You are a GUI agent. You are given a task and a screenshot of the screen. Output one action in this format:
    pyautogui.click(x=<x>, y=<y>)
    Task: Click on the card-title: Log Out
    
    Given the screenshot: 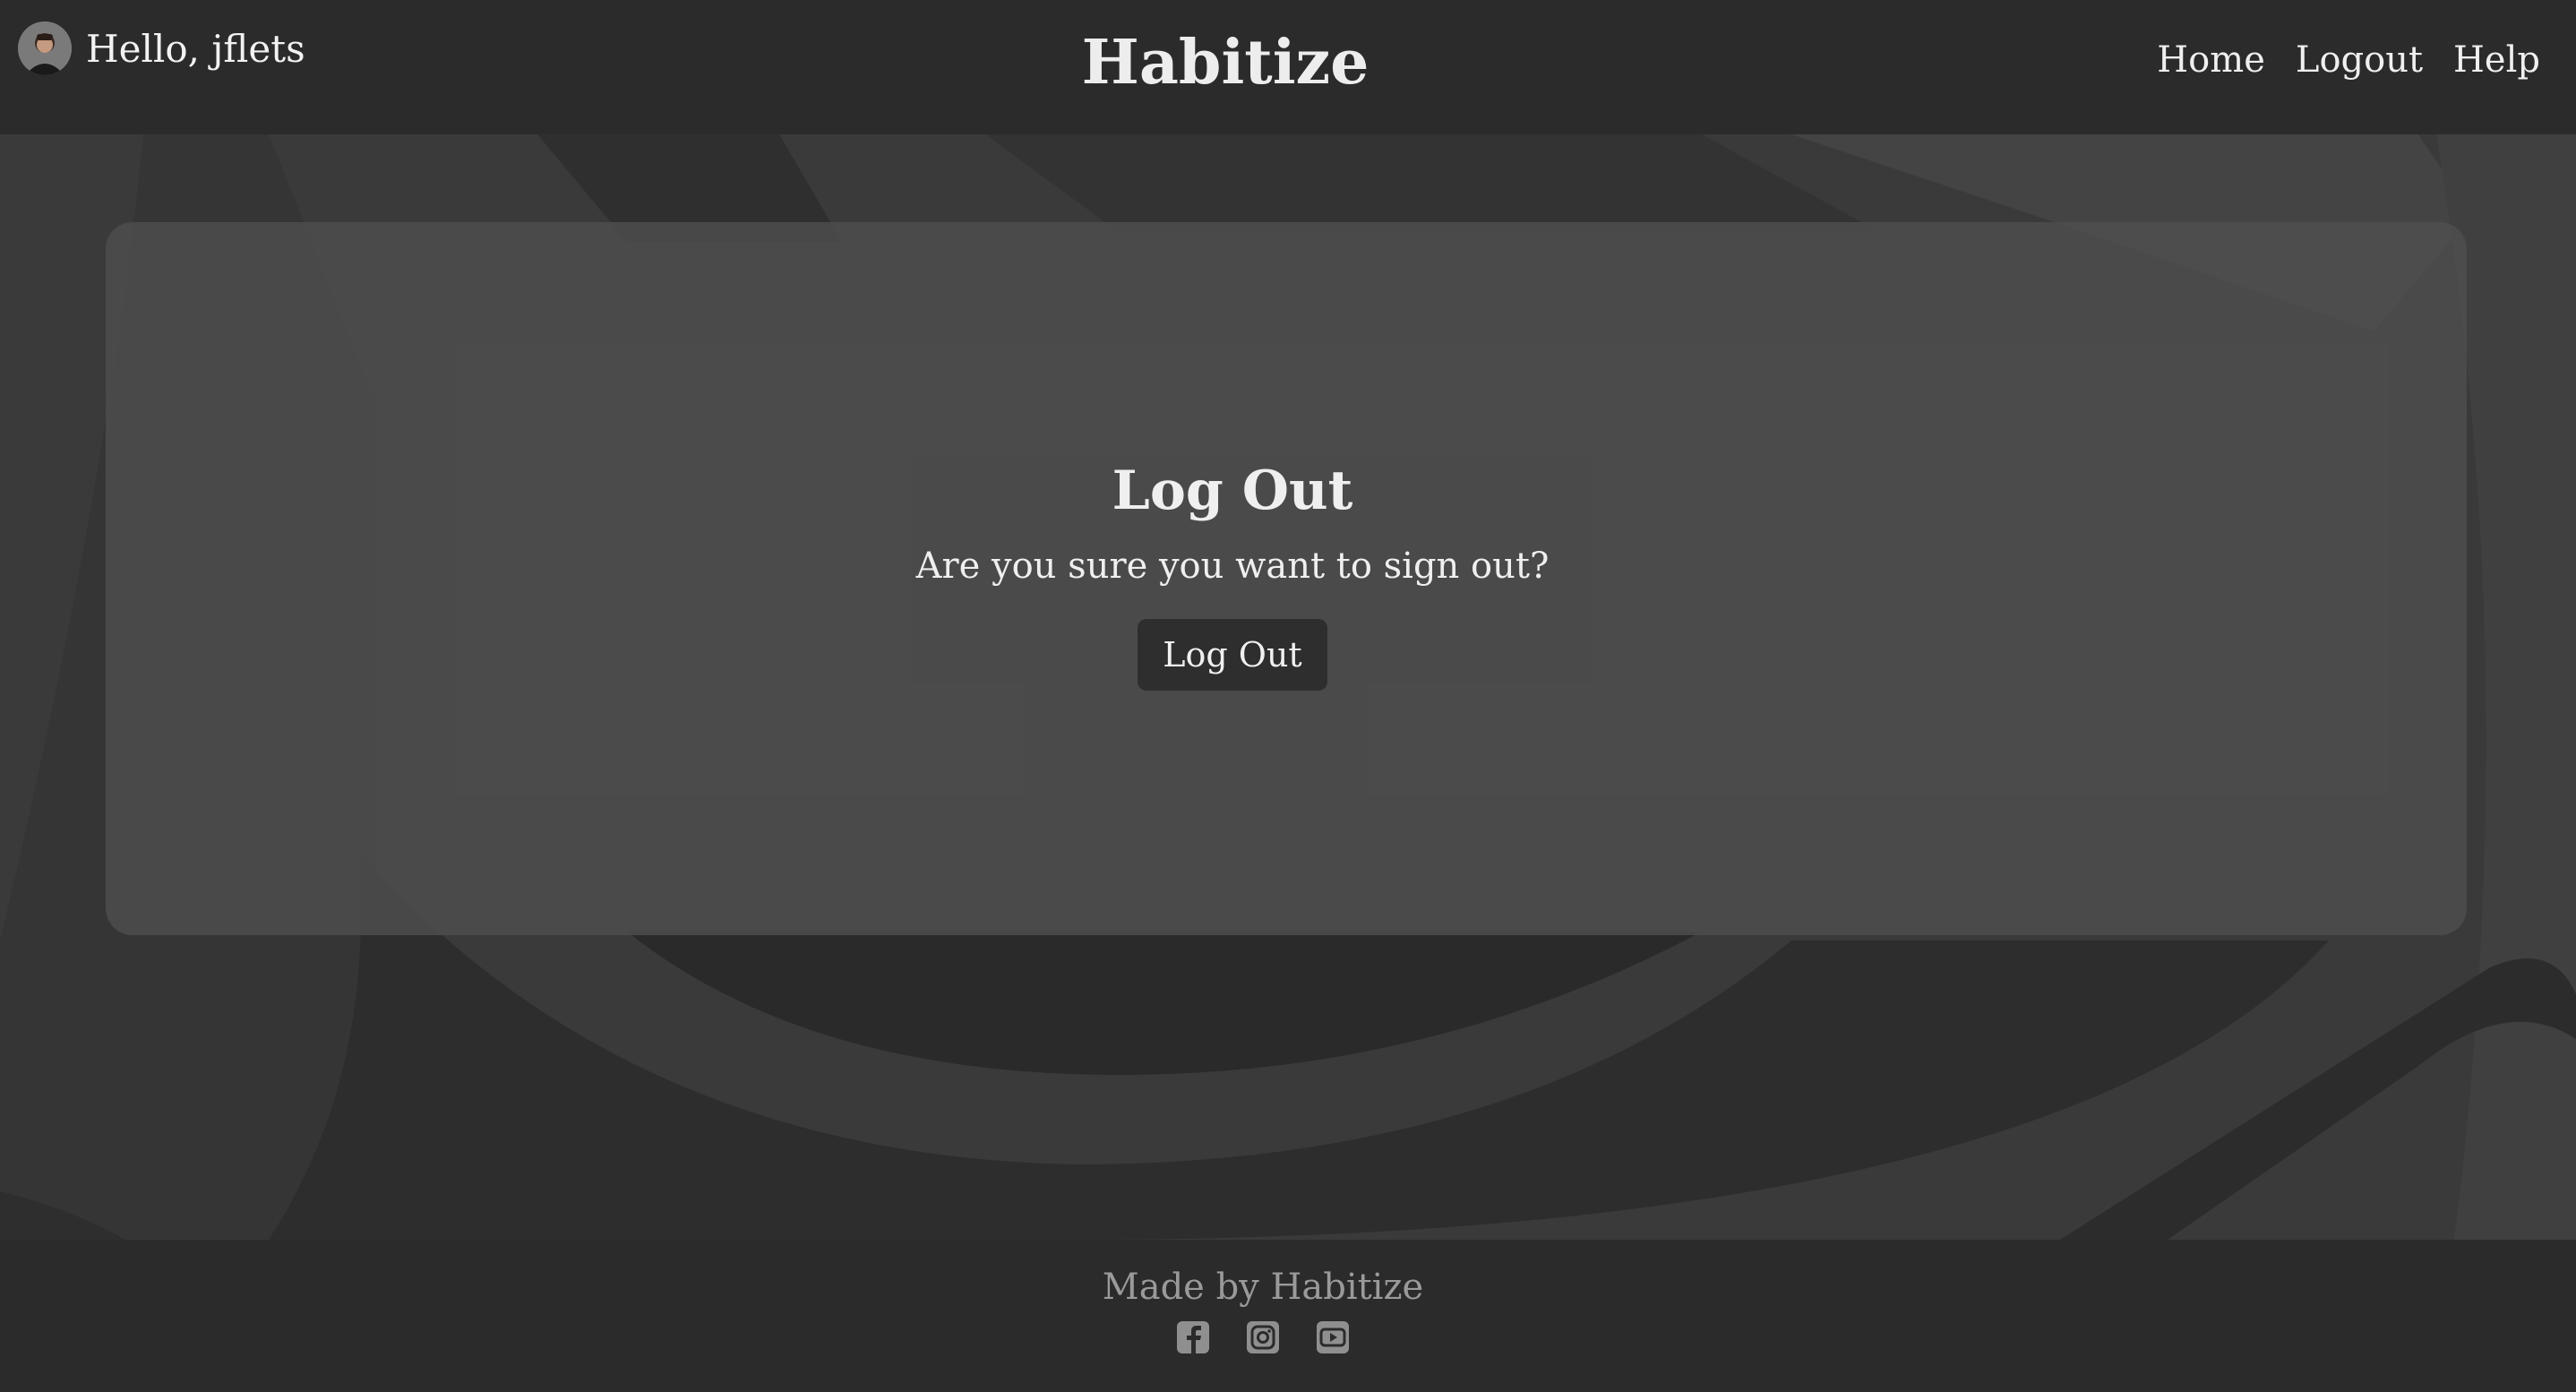 What is the action you would take?
    pyautogui.click(x=1232, y=491)
    